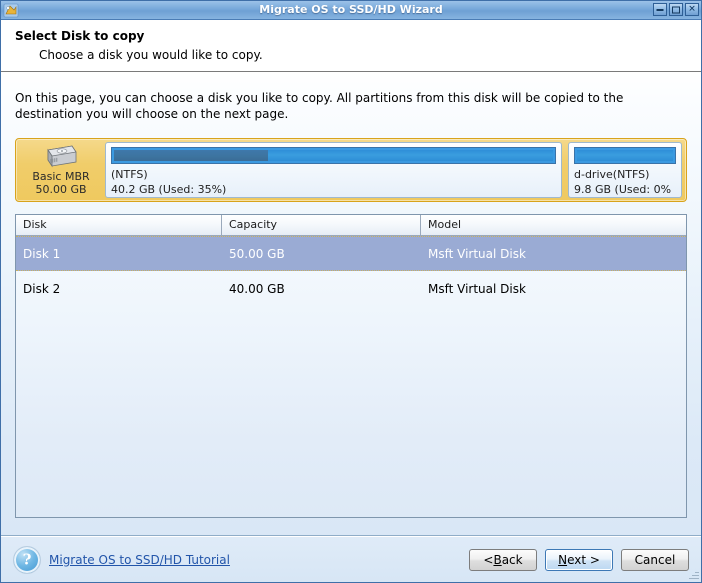 The width and height of the screenshot is (702, 583). I want to click on cell-capacity: 40.00 GB, so click(257, 288).